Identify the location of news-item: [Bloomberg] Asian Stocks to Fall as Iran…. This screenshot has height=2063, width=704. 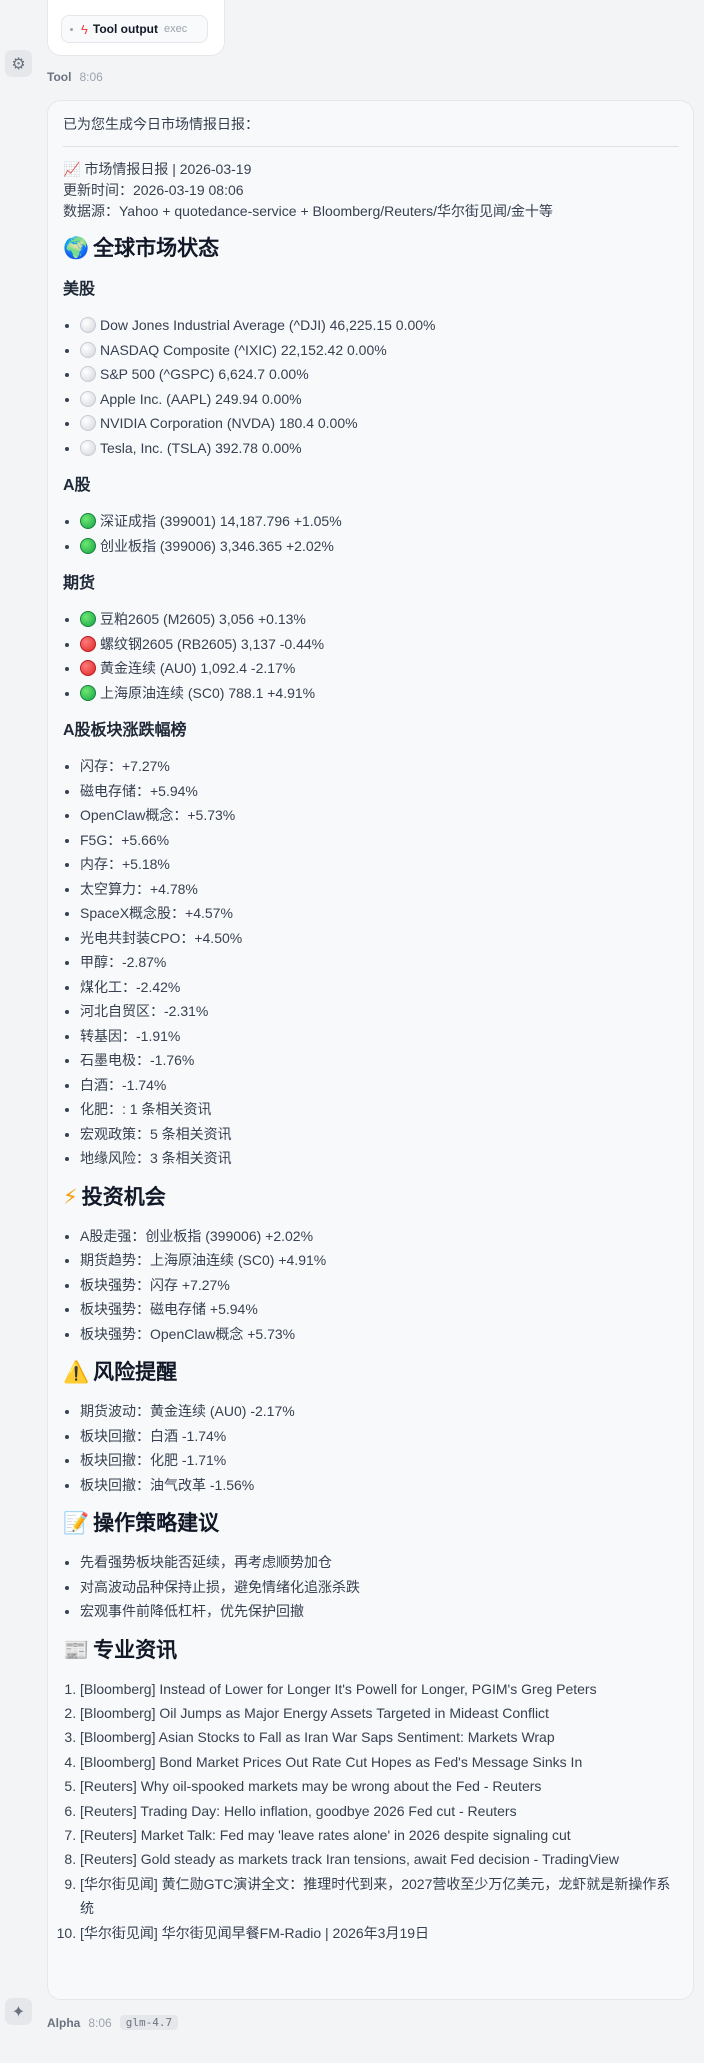
(379, 1737).